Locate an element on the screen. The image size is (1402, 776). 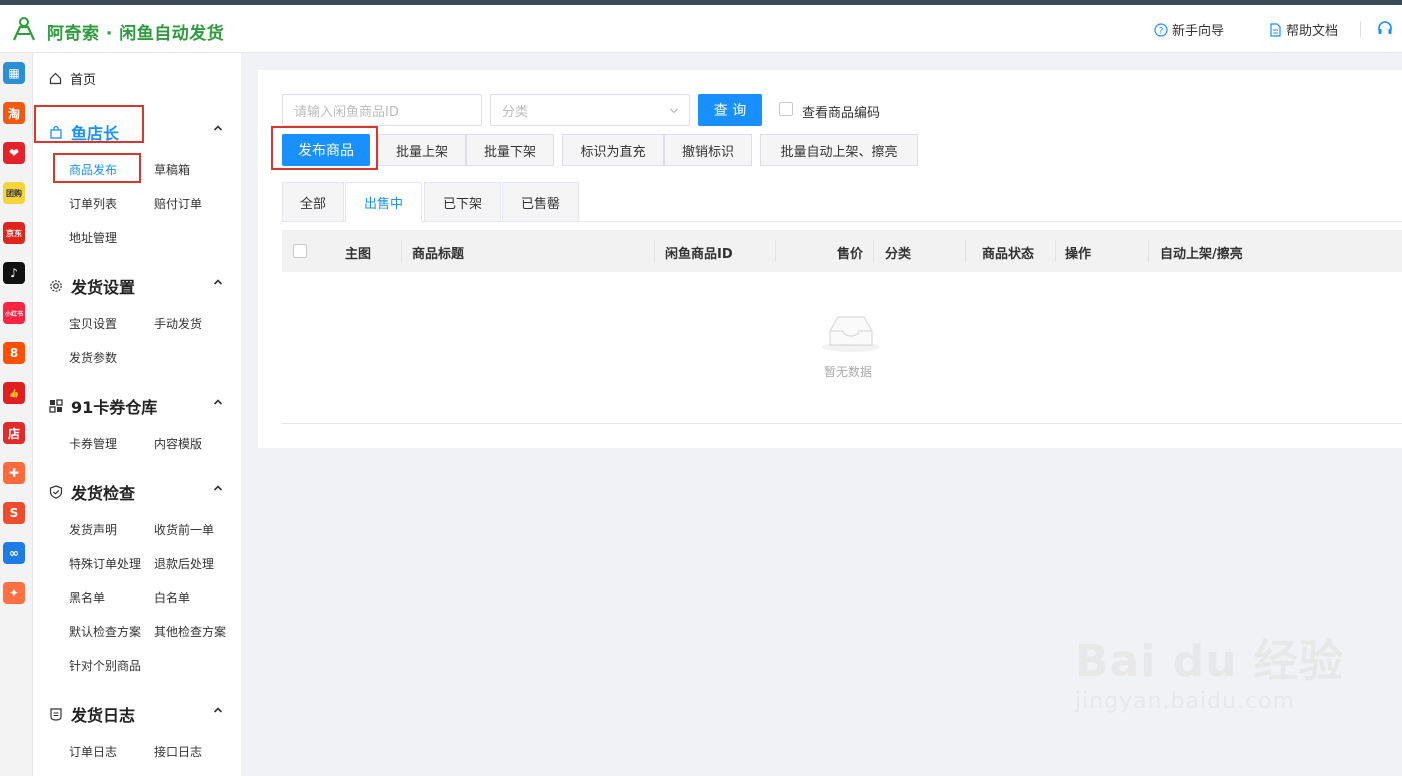
menu-item-order-log: 订单日志 is located at coordinates (93, 751).